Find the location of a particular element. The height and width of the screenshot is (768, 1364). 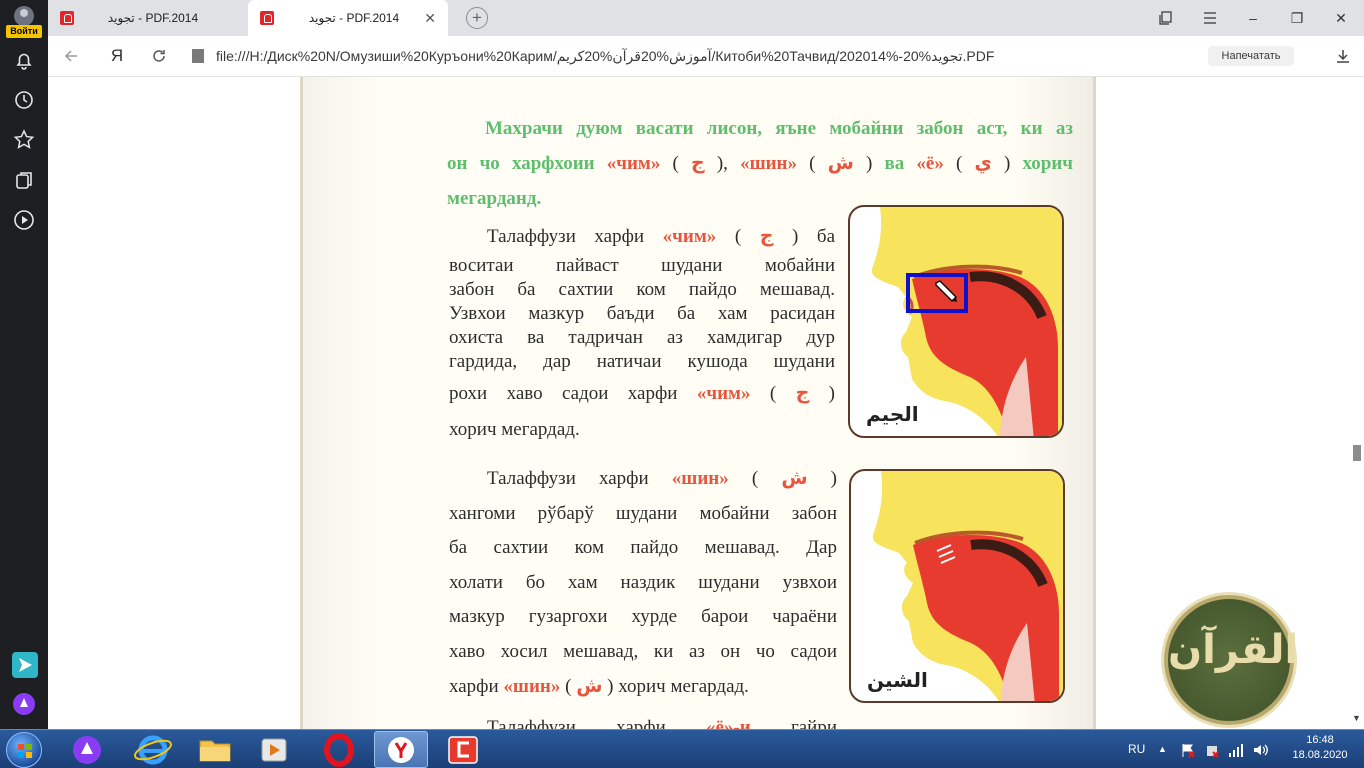

scrollbar-thumb is located at coordinates (1357, 453).